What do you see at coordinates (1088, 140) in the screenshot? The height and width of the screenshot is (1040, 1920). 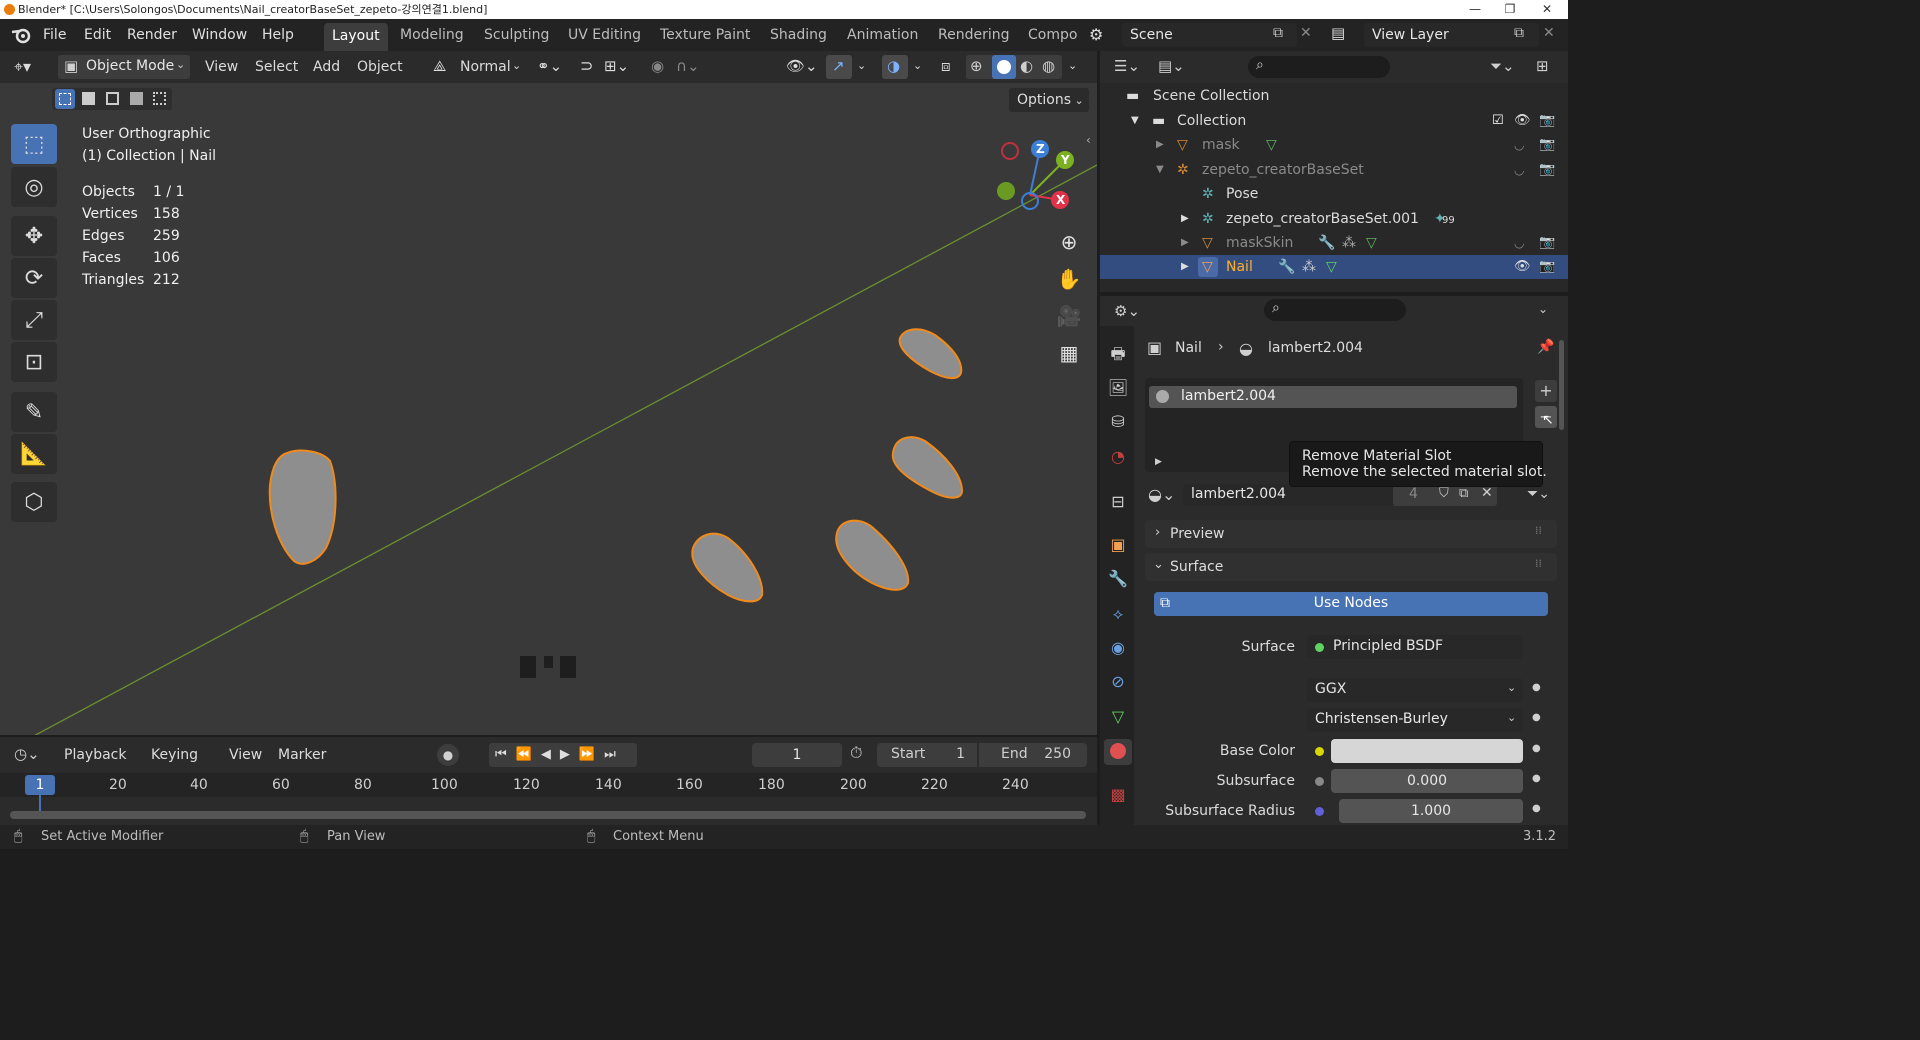 I see `sidebar-toggle-icon: ‹` at bounding box center [1088, 140].